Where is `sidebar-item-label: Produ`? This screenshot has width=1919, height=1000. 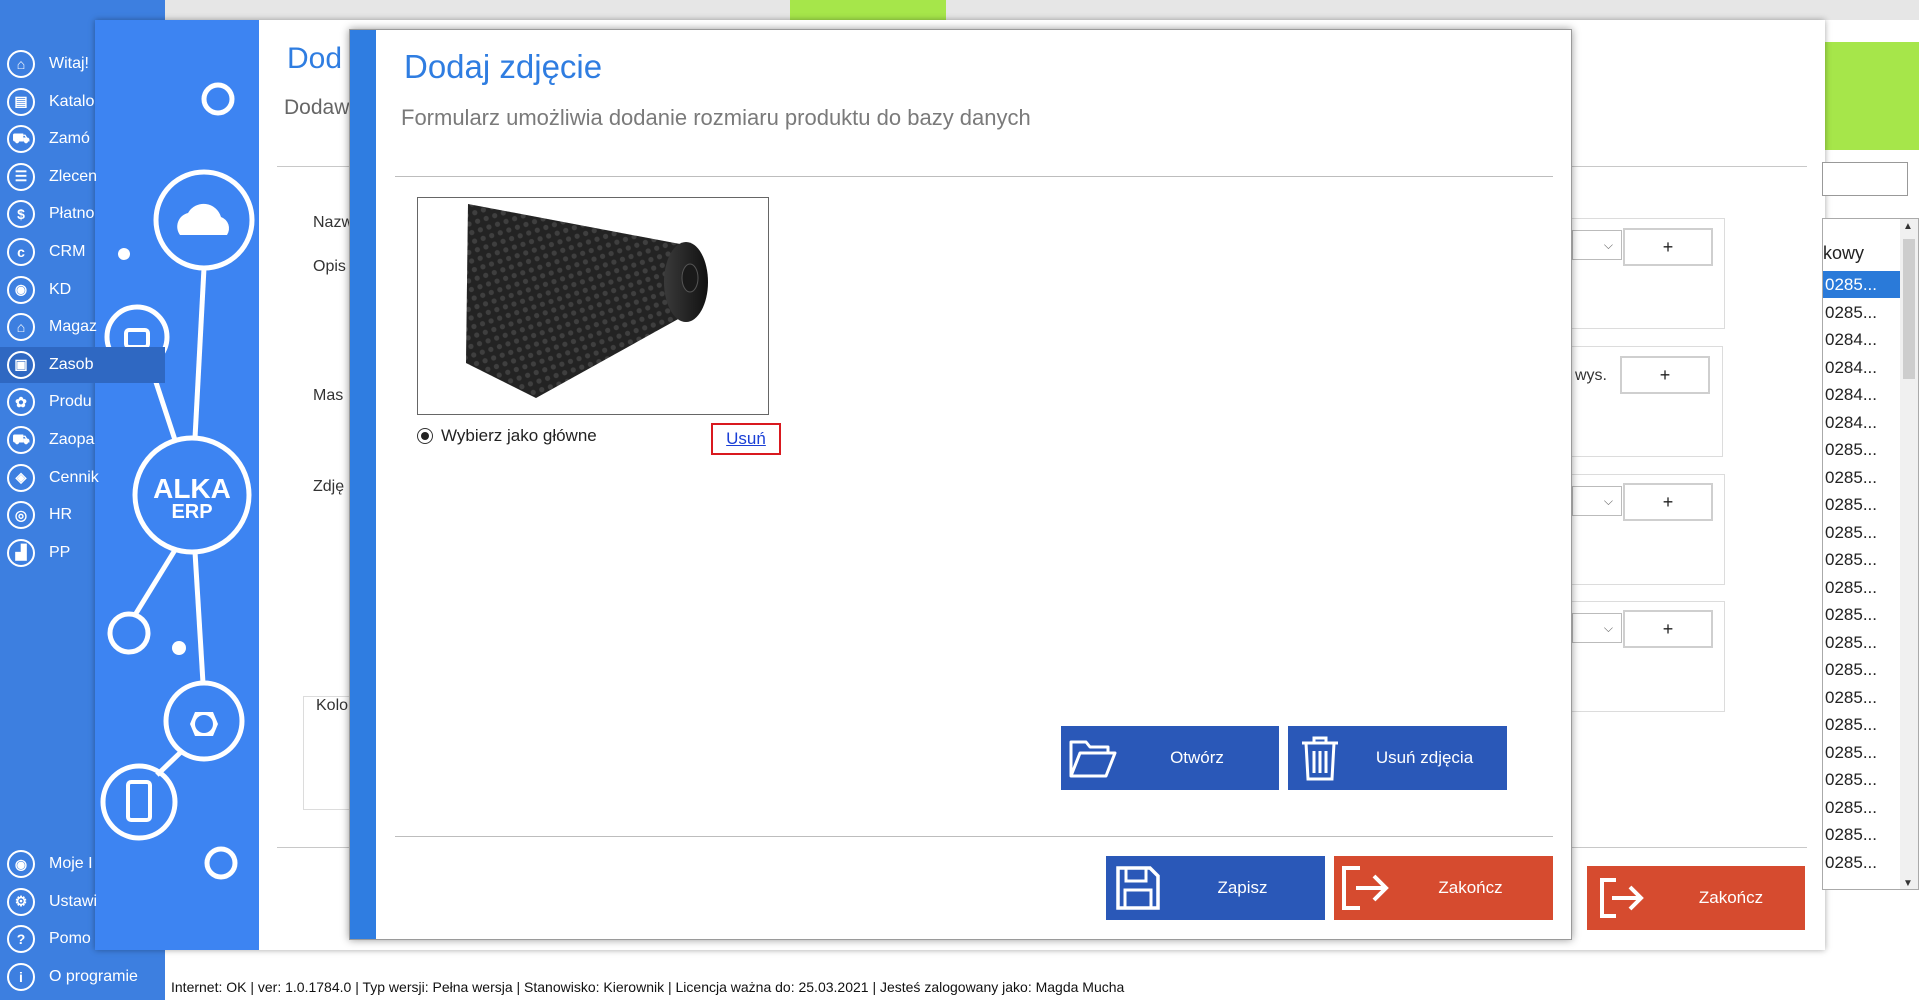
sidebar-item-label: Produ is located at coordinates (70, 402).